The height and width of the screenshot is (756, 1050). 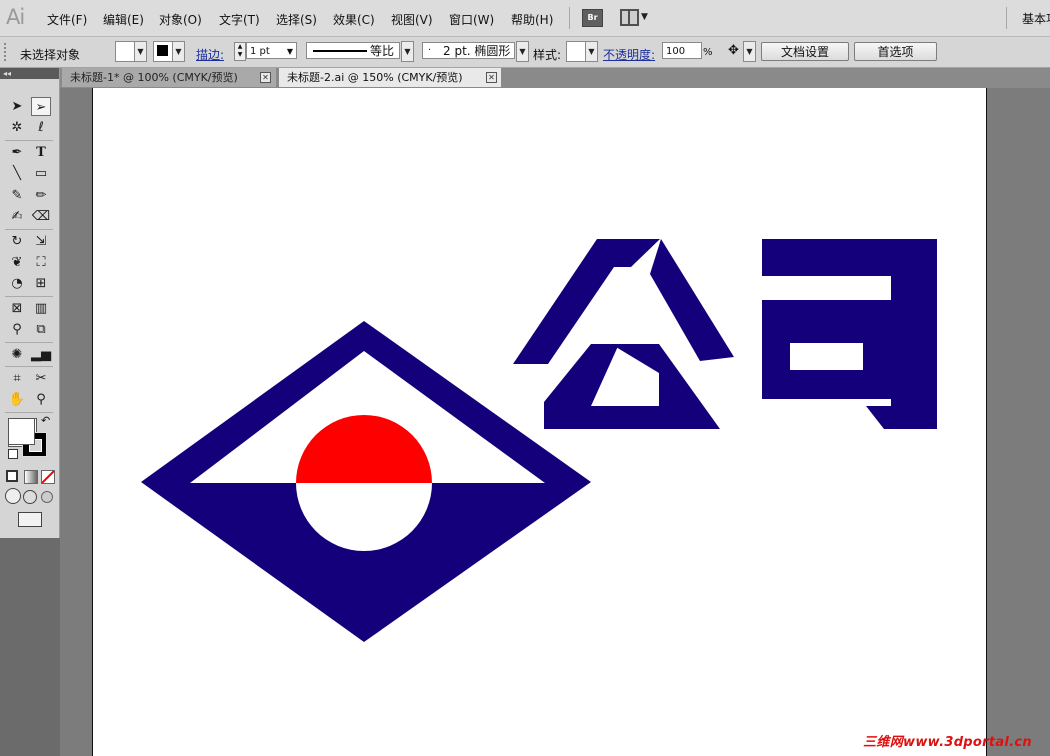 What do you see at coordinates (41, 329) in the screenshot?
I see `blend-tool-icon: ⧉` at bounding box center [41, 329].